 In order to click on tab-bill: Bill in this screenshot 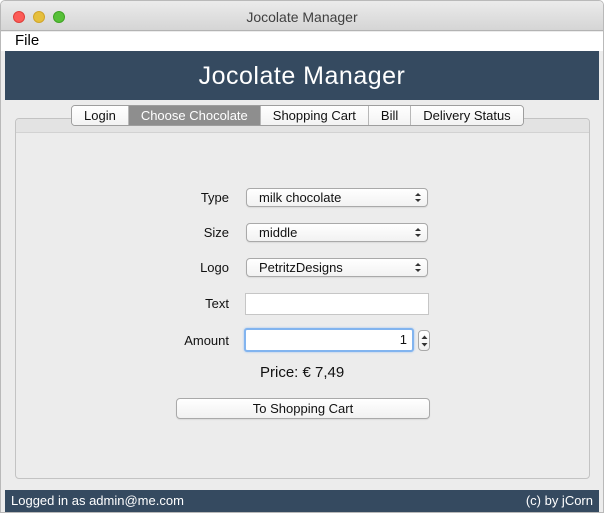, I will do `click(390, 115)`.